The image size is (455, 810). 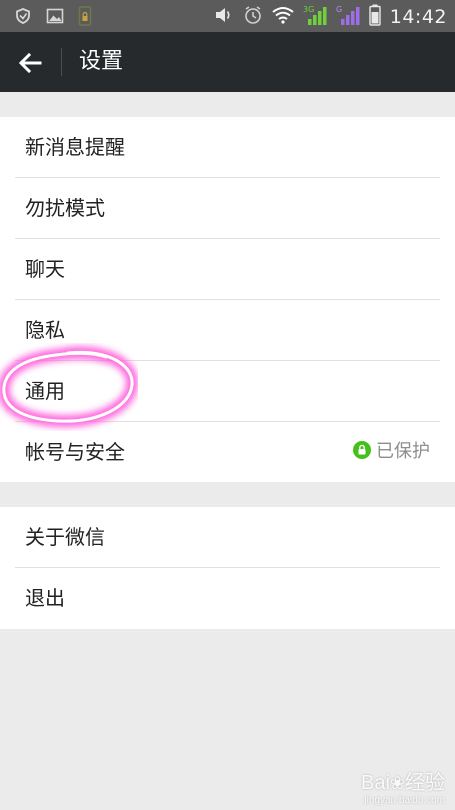 What do you see at coordinates (85, 18) in the screenshot?
I see `phone-lock-icon` at bounding box center [85, 18].